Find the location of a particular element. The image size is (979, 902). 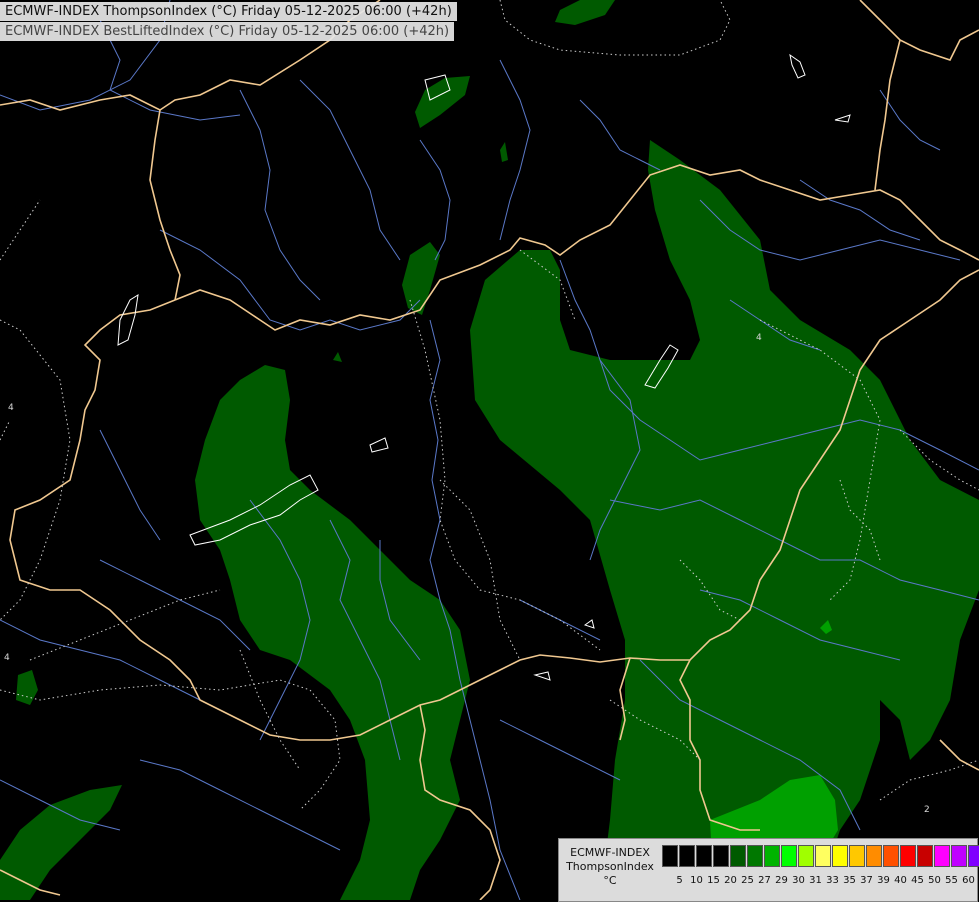

legend-tick-label: 10 is located at coordinates (696, 880).